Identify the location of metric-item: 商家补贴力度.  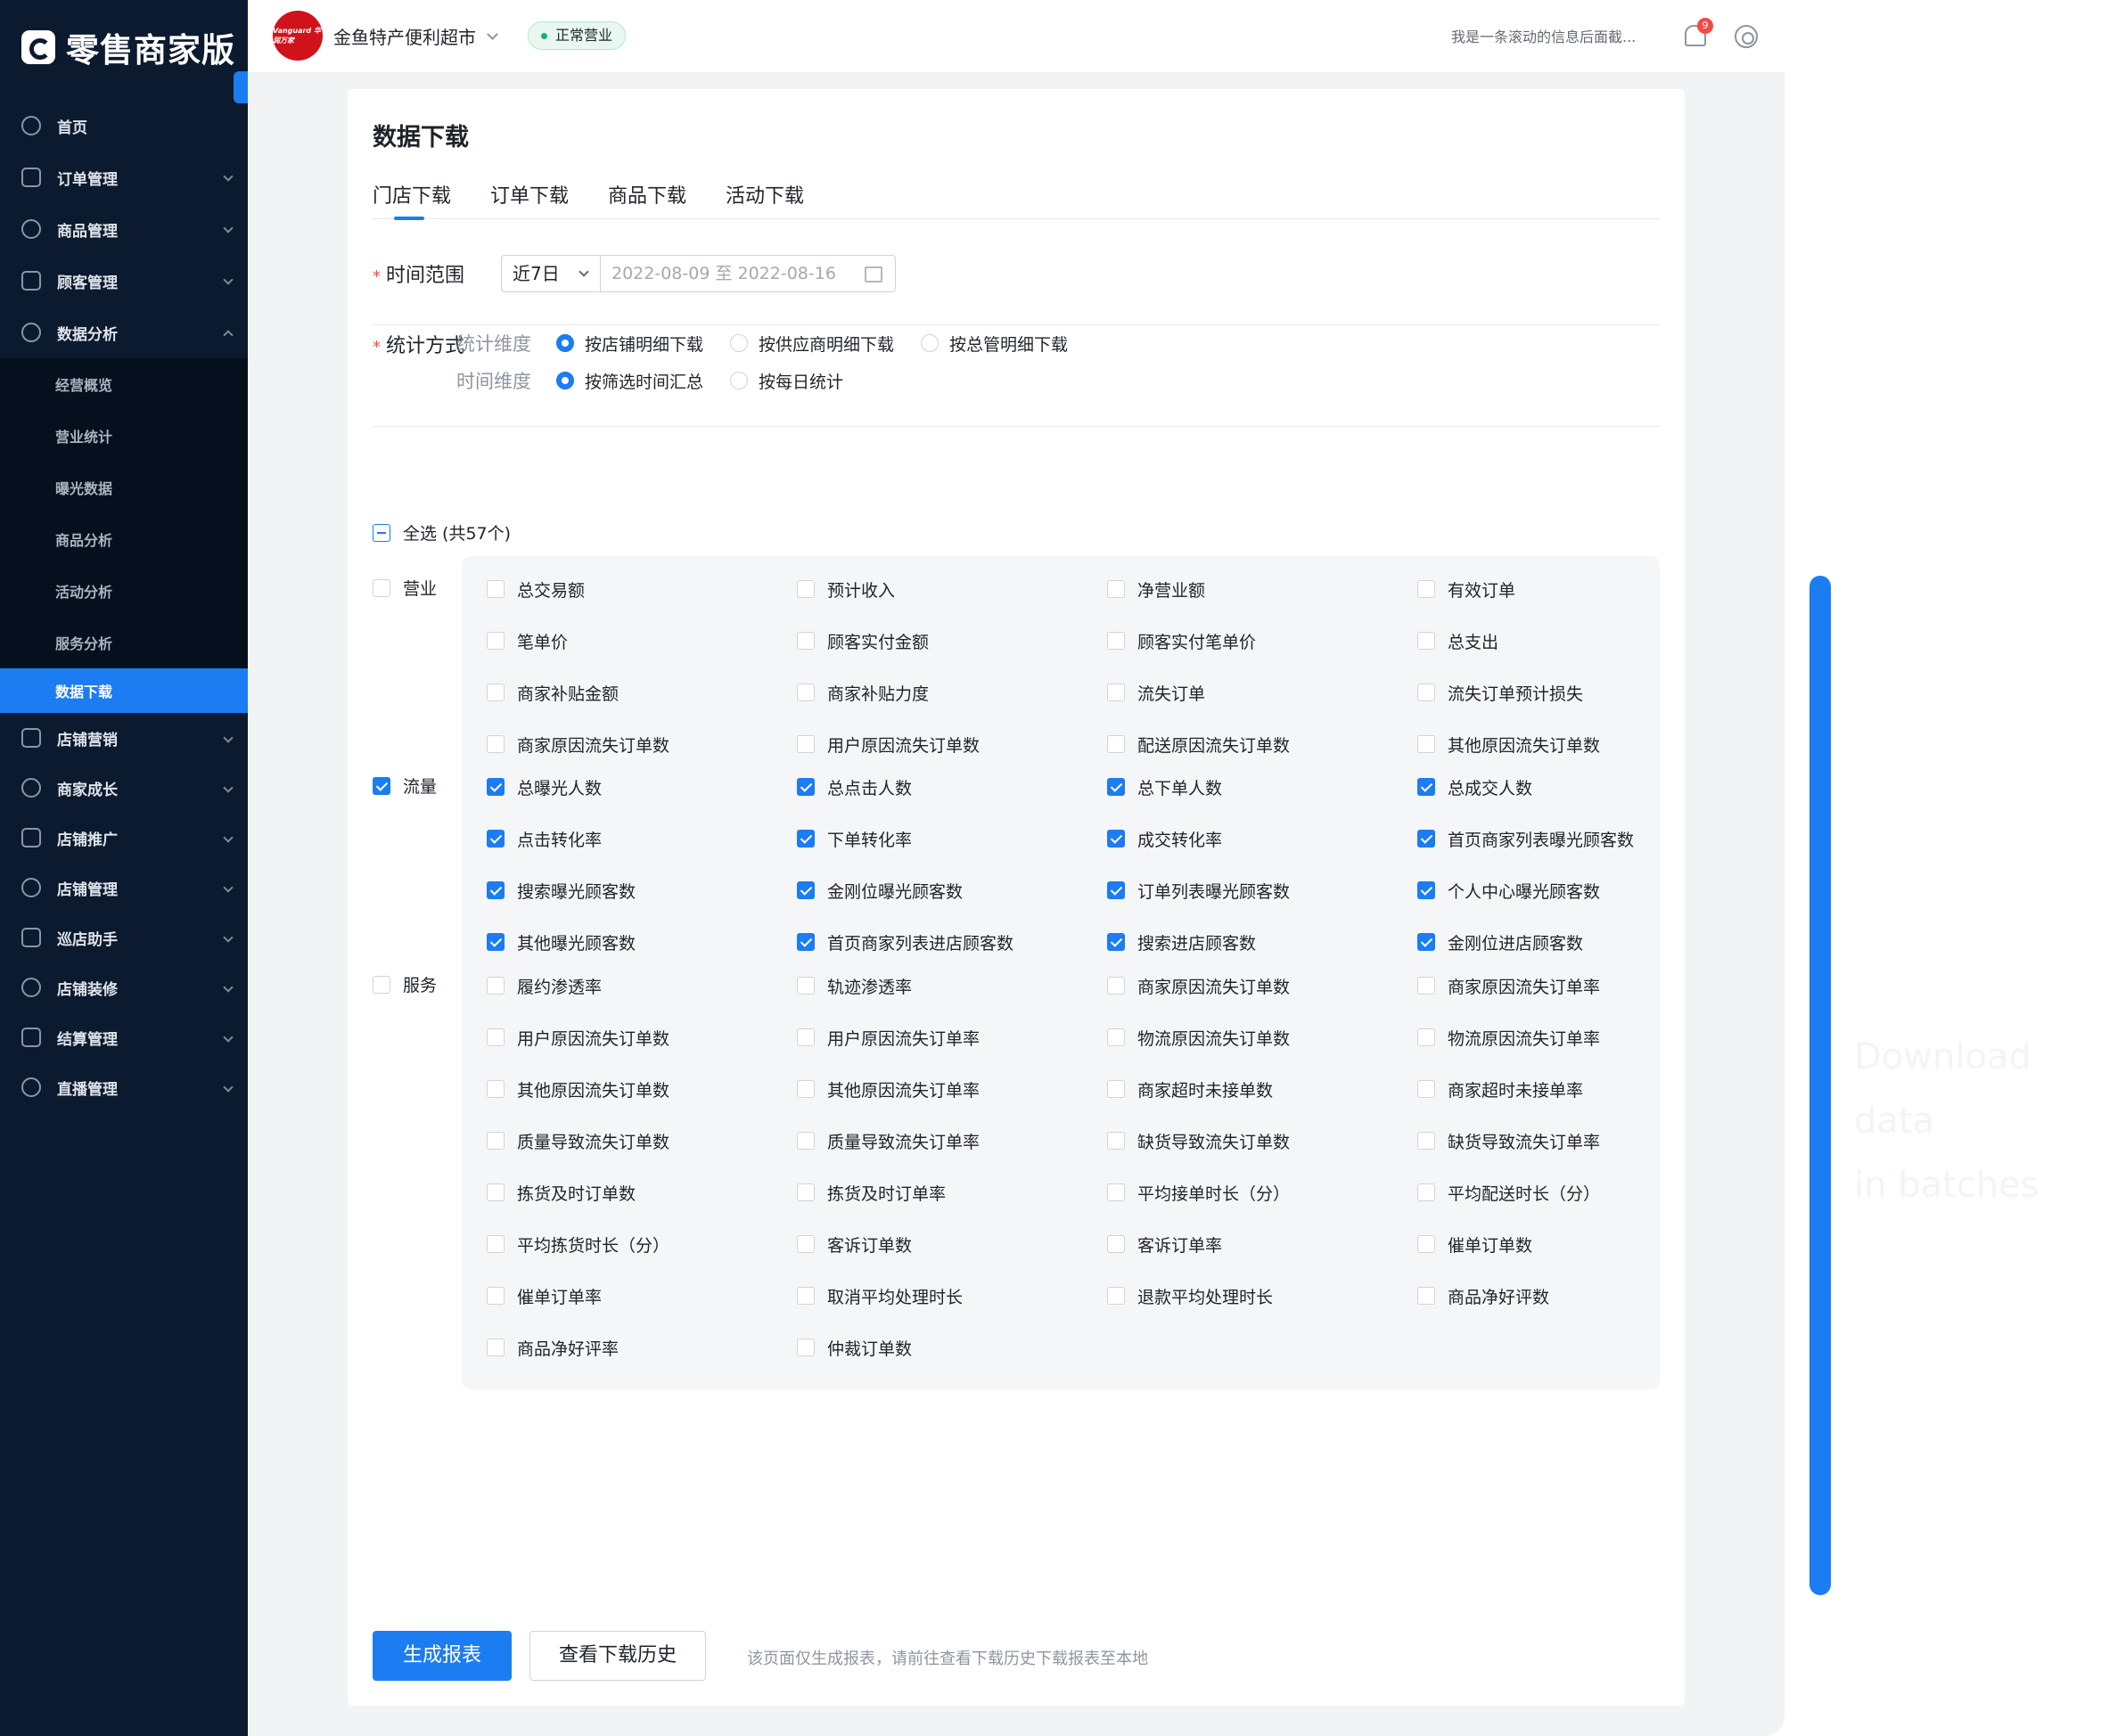
(952, 694).